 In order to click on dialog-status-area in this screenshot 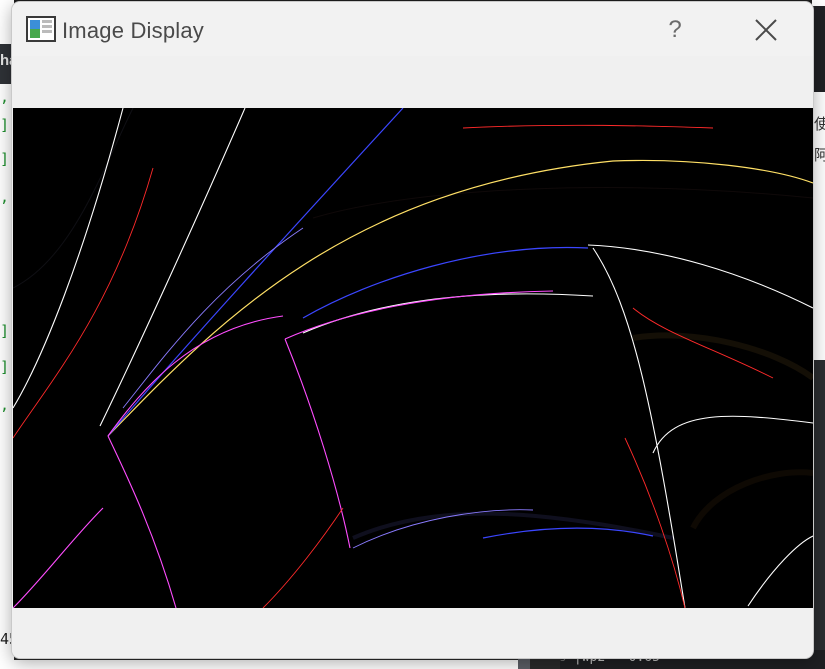, I will do `click(412, 633)`.